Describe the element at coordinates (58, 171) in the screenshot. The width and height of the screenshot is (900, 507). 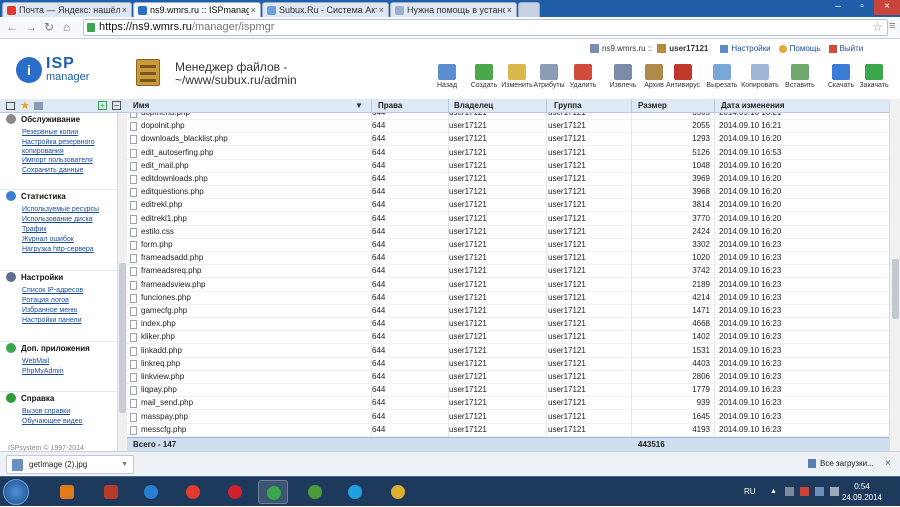
I see `sidebar-item: Сохранить данные` at that location.